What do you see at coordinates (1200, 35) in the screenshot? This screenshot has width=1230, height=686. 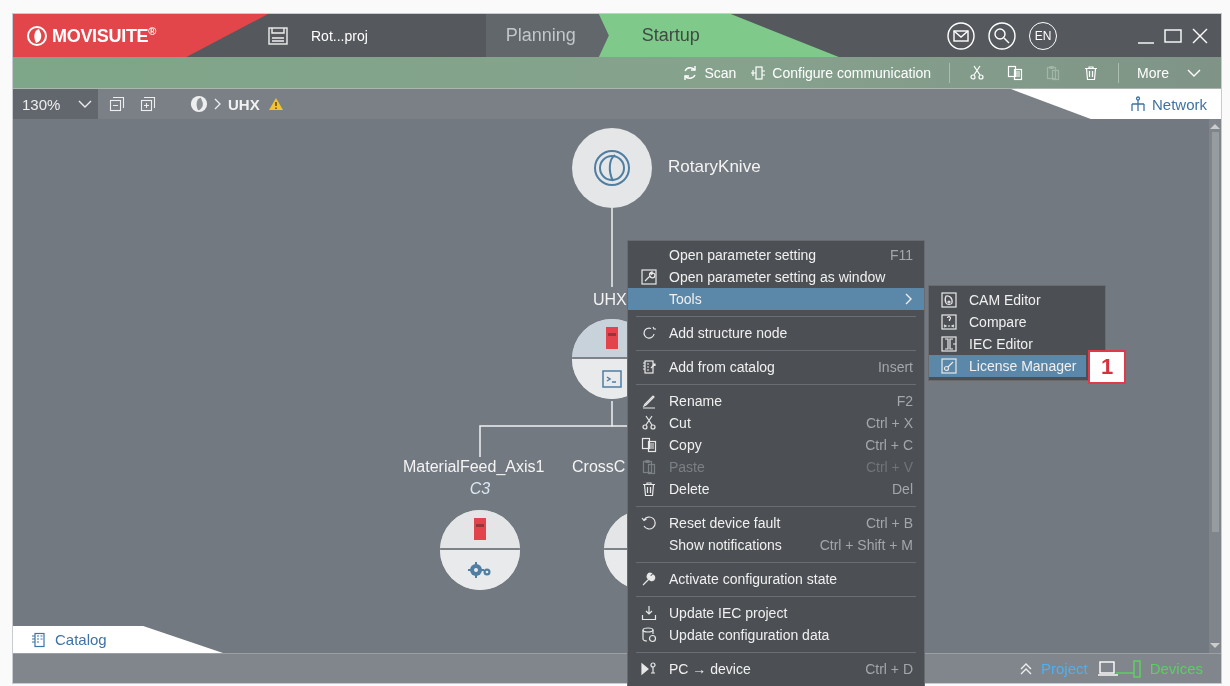 I see `close-icon` at bounding box center [1200, 35].